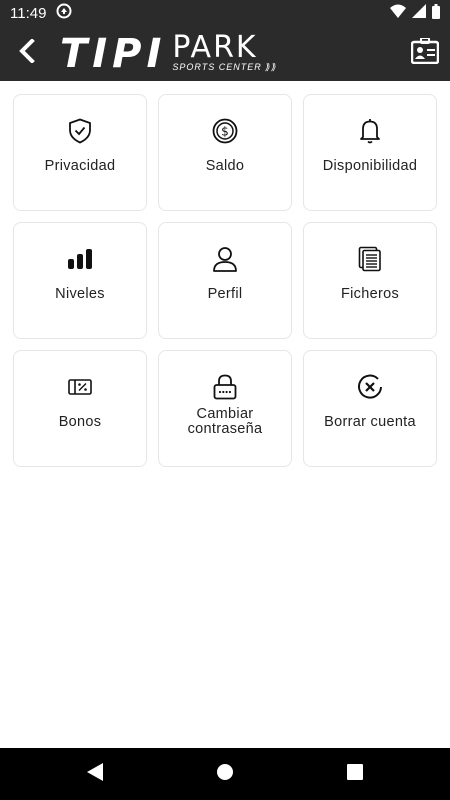 The height and width of the screenshot is (800, 450). I want to click on menu-item-perfil: Perfil, so click(225, 280).